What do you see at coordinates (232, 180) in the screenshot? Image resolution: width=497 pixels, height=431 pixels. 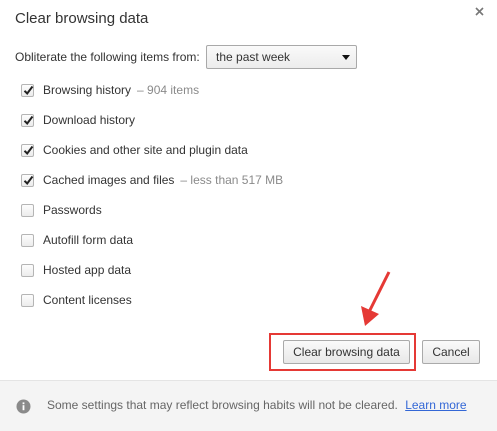 I see `option-detail: – less than 517 MB` at bounding box center [232, 180].